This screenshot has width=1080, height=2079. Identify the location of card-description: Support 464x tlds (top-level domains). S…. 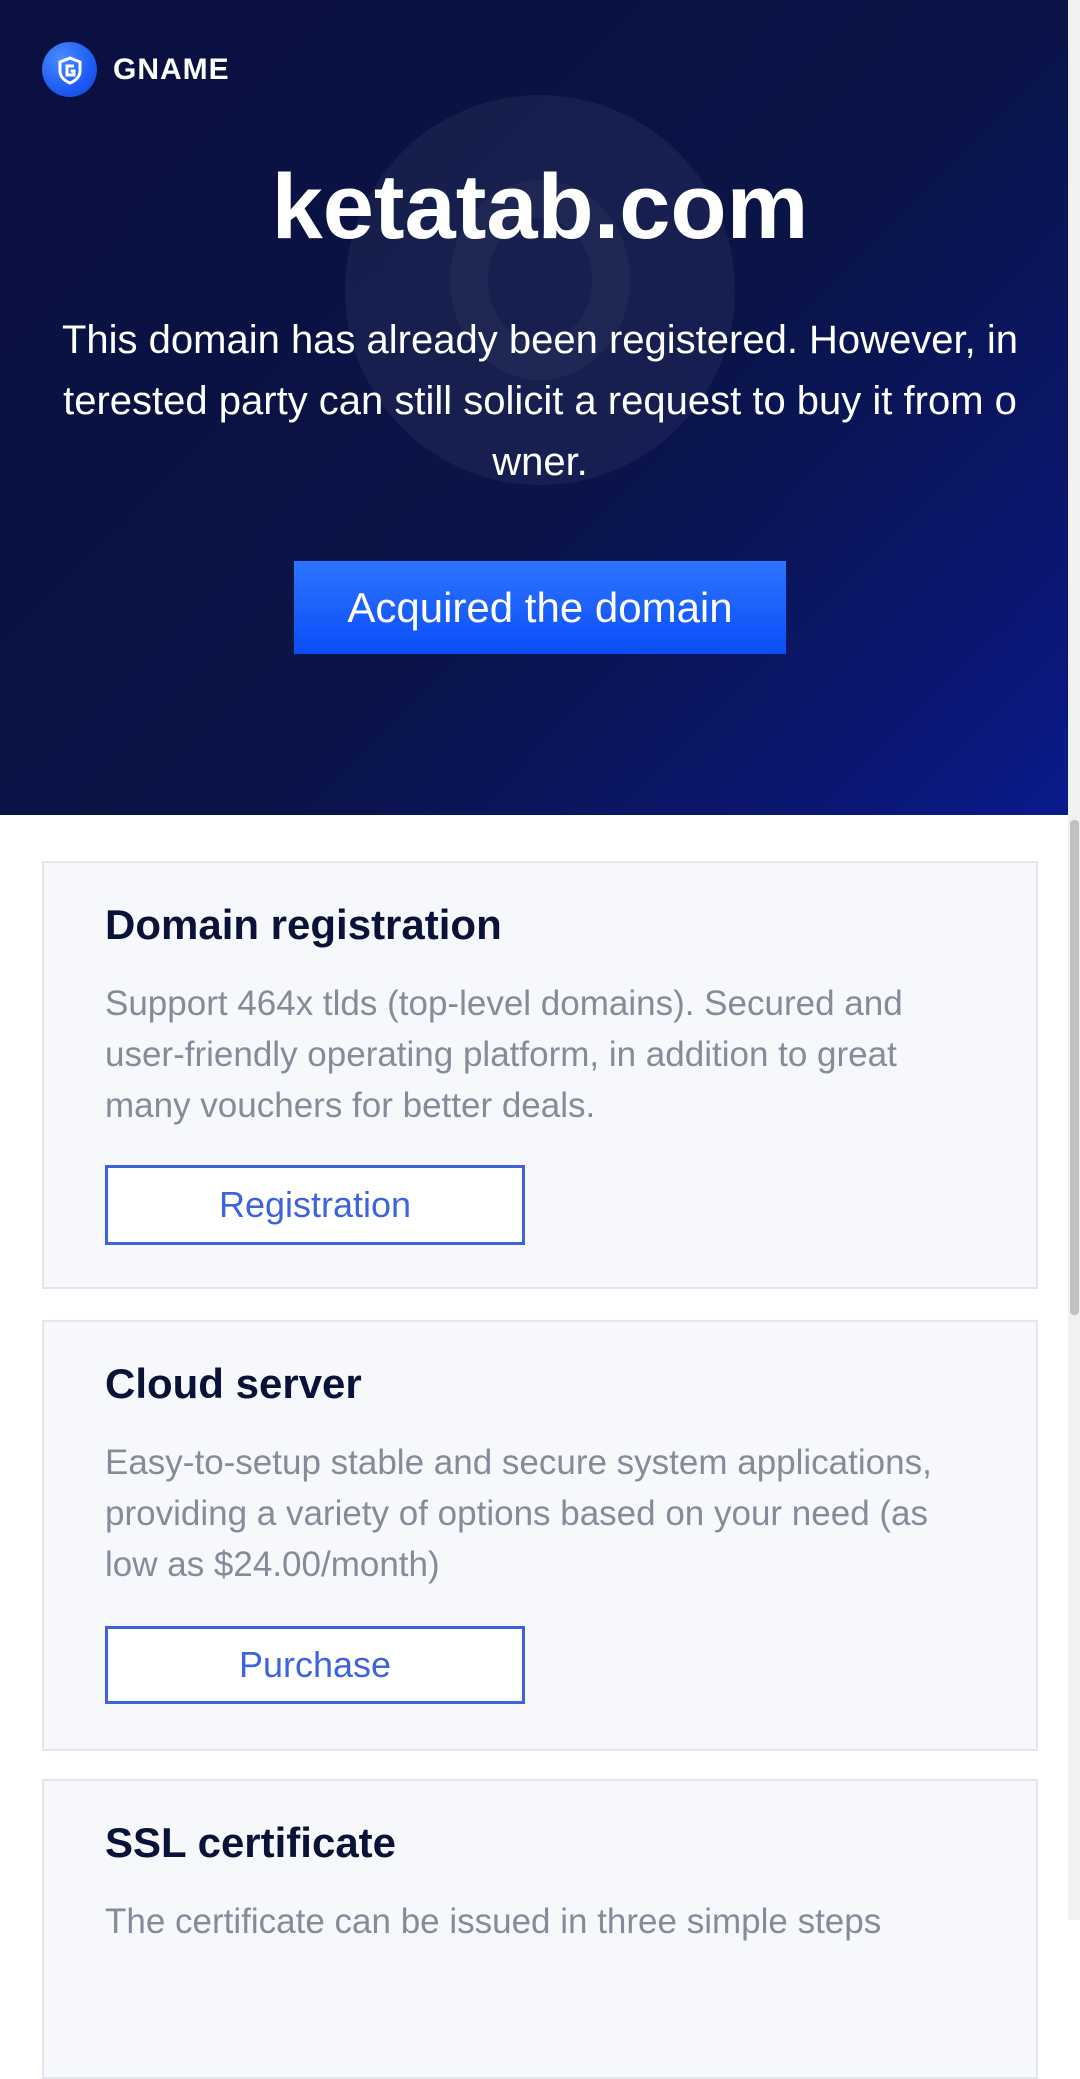
(504, 1054).